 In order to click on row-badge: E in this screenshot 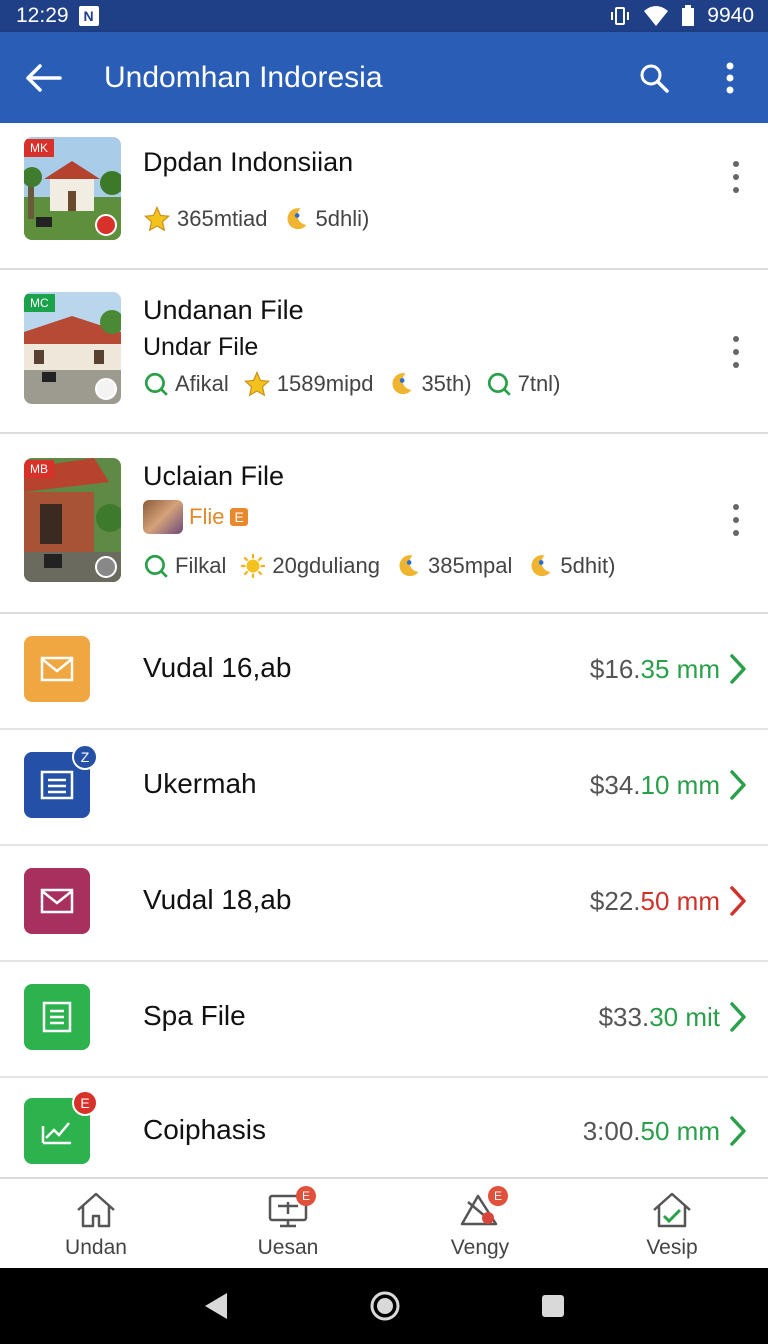, I will do `click(85, 1103)`.